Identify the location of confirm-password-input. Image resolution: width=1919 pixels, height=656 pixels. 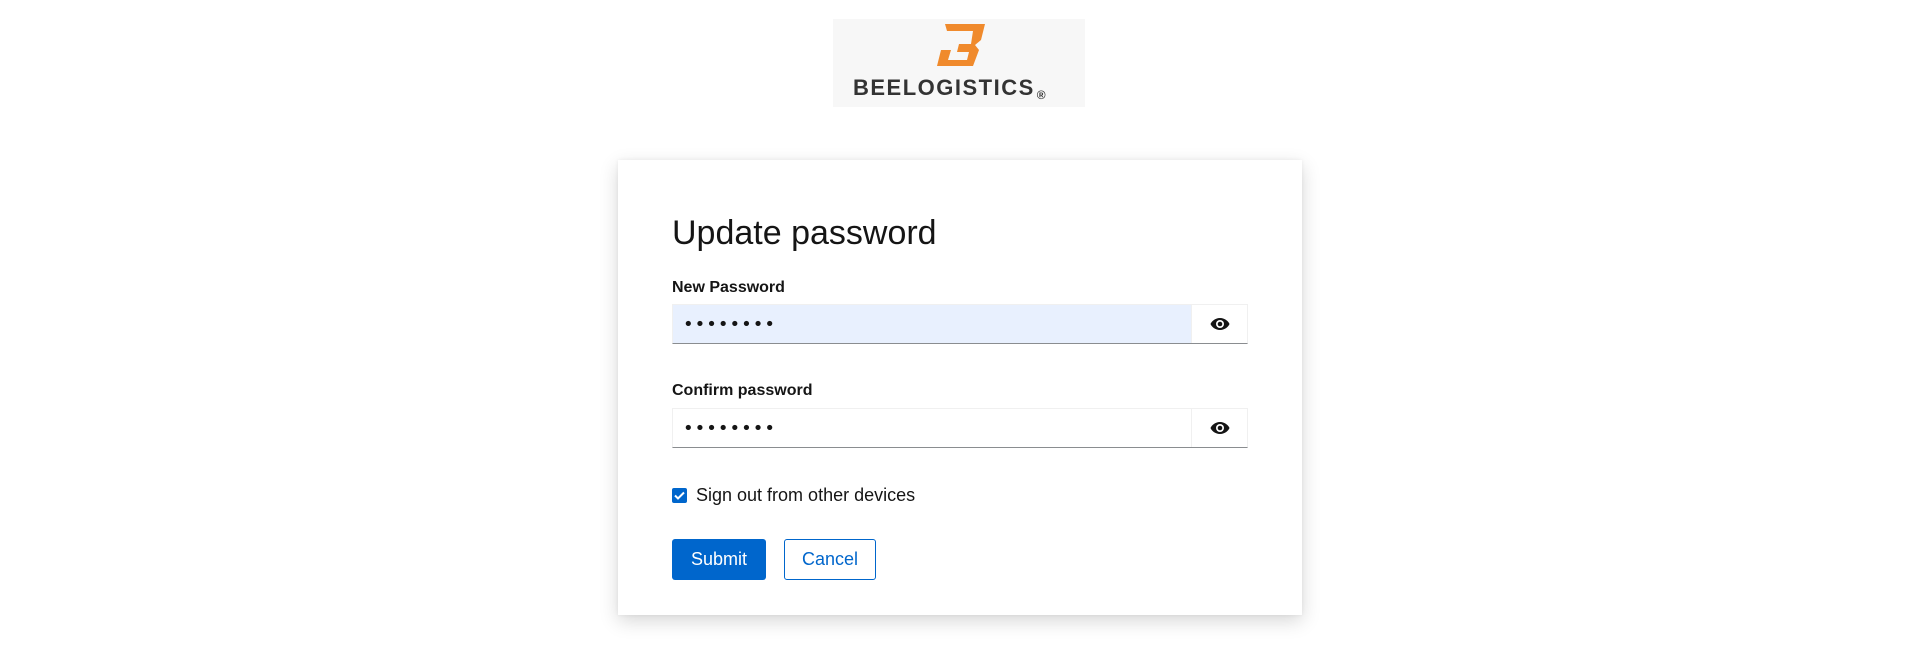
(932, 428).